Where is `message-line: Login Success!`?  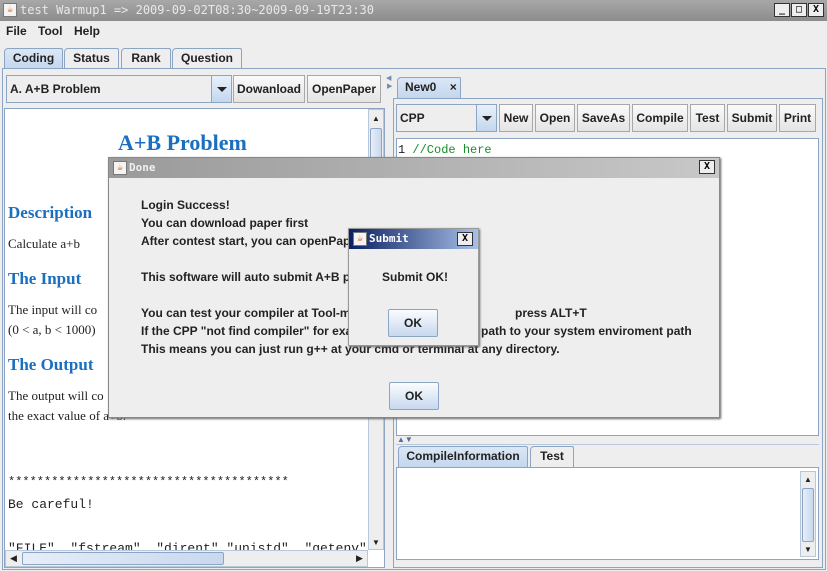 message-line: Login Success! is located at coordinates (185, 205).